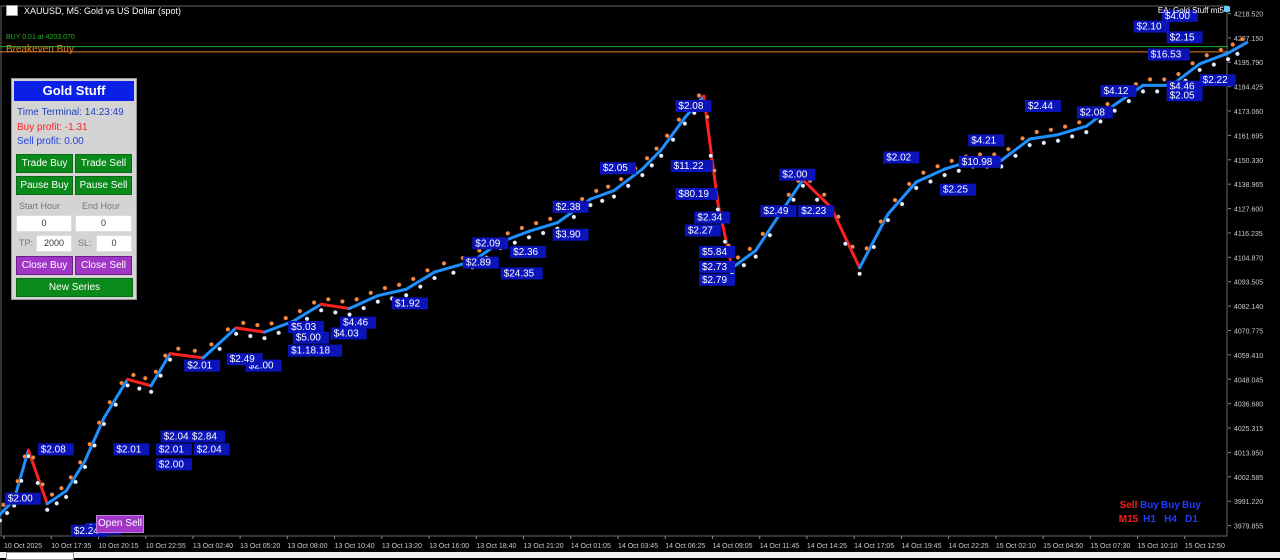 Image resolution: width=1280 pixels, height=560 pixels. What do you see at coordinates (44, 223) in the screenshot?
I see `start-hour-input: 0` at bounding box center [44, 223].